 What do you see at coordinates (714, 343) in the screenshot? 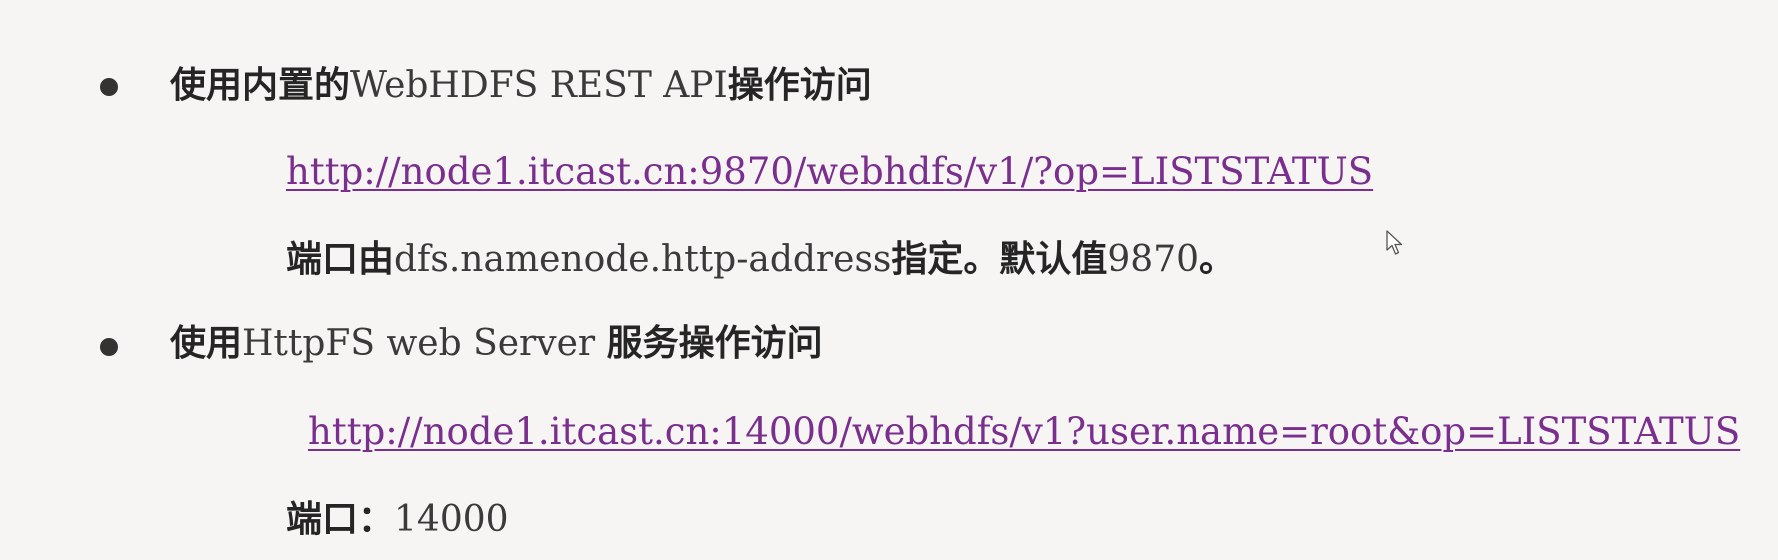
I see `item-2-heading-cn-suffix: 服务操作访问` at bounding box center [714, 343].